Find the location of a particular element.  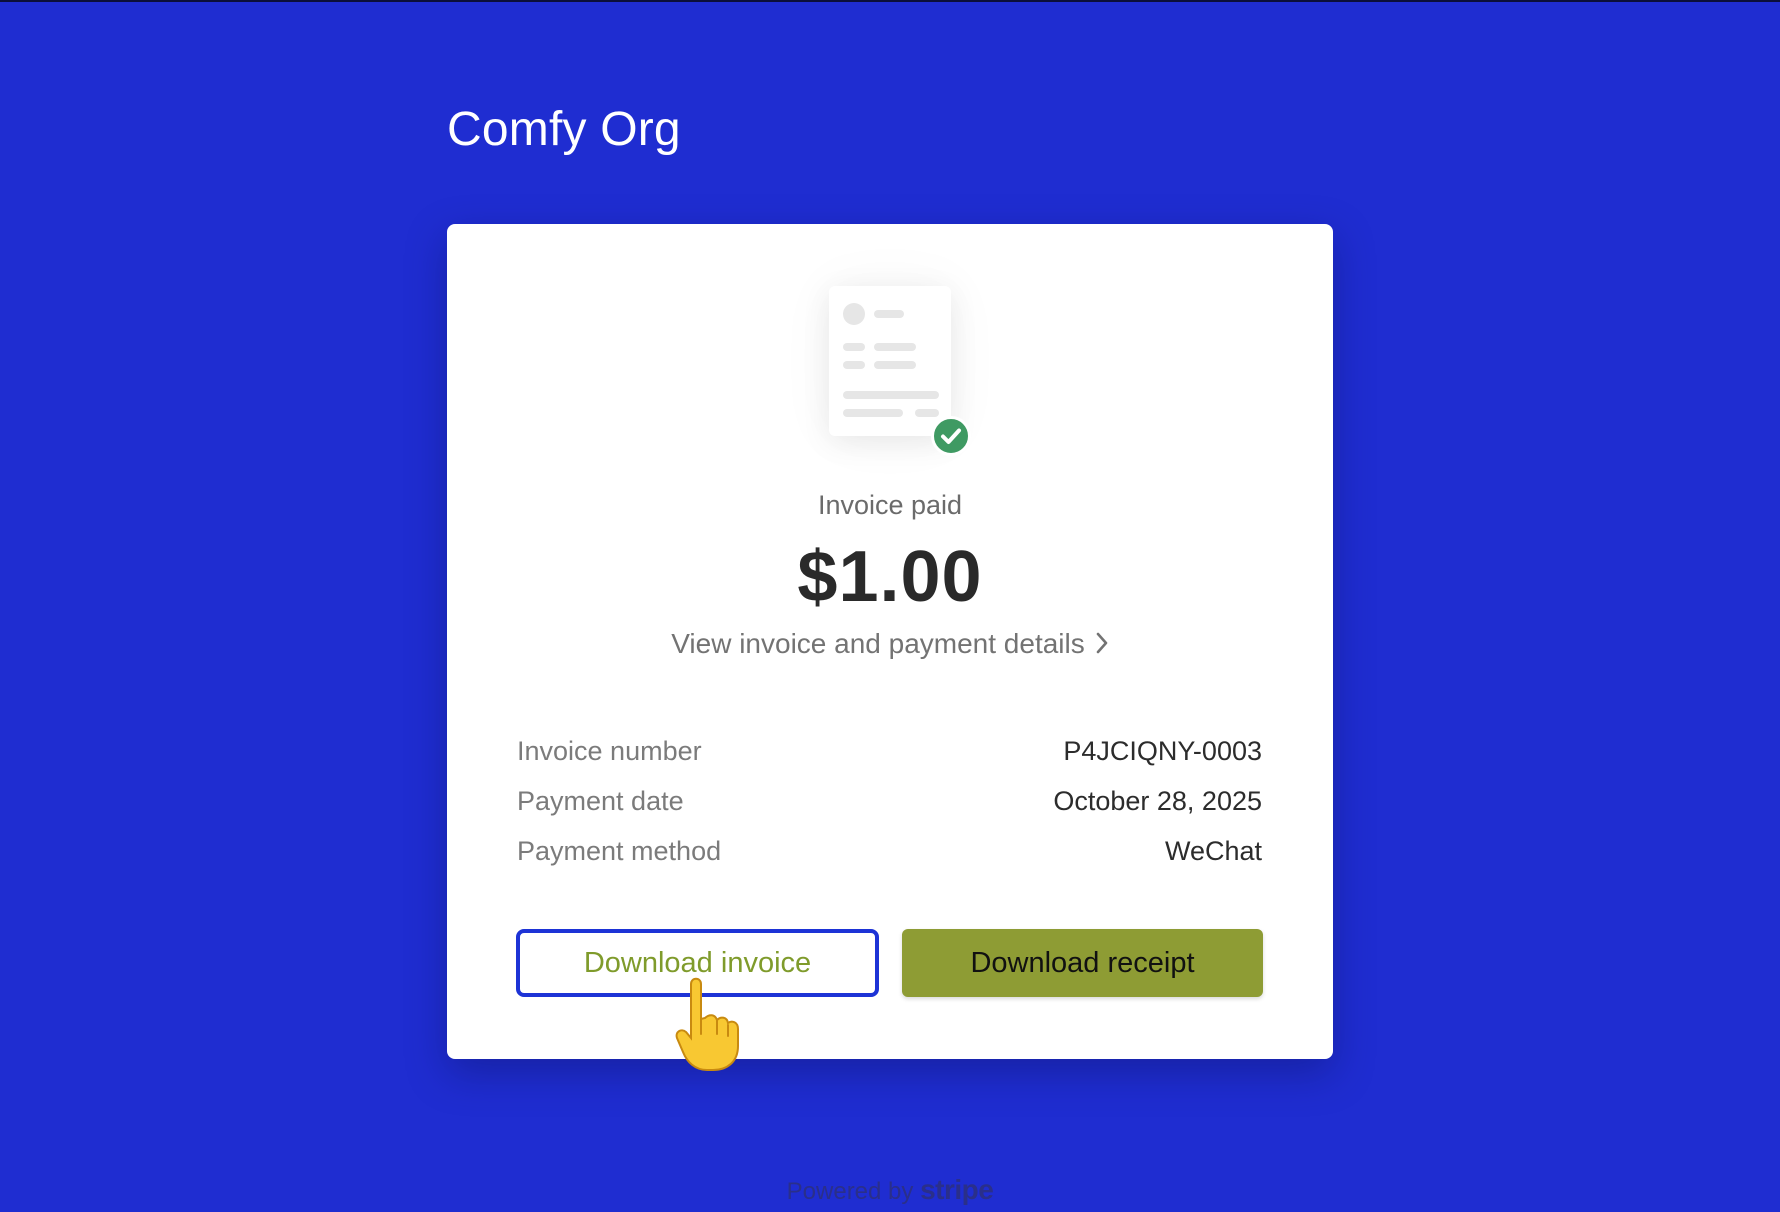

view-details-label: View invoice and payment details is located at coordinates (878, 643).